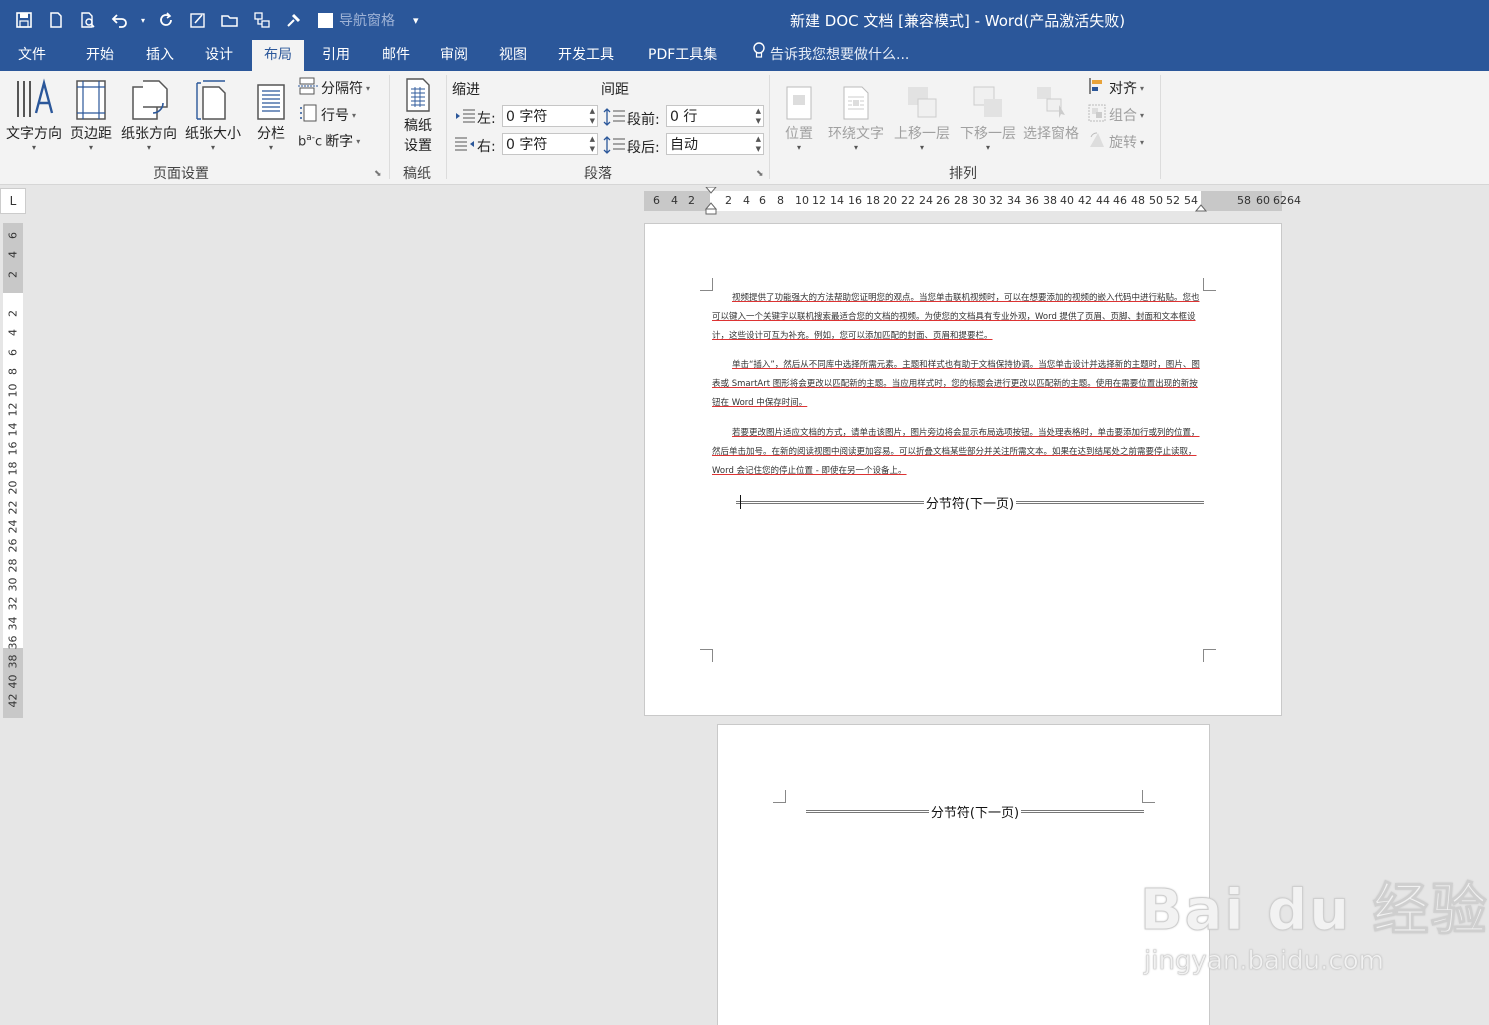  I want to click on wrap-text-button: 环绕文字 ▾, so click(856, 114).